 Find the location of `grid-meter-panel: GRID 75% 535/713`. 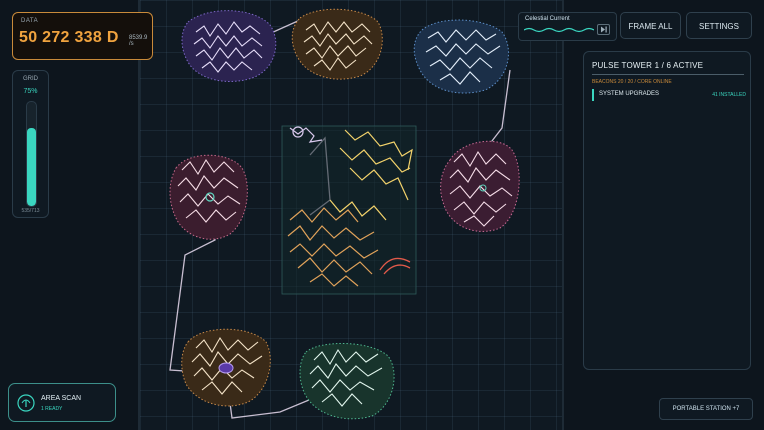

grid-meter-panel: GRID 75% 535/713 is located at coordinates (30, 144).